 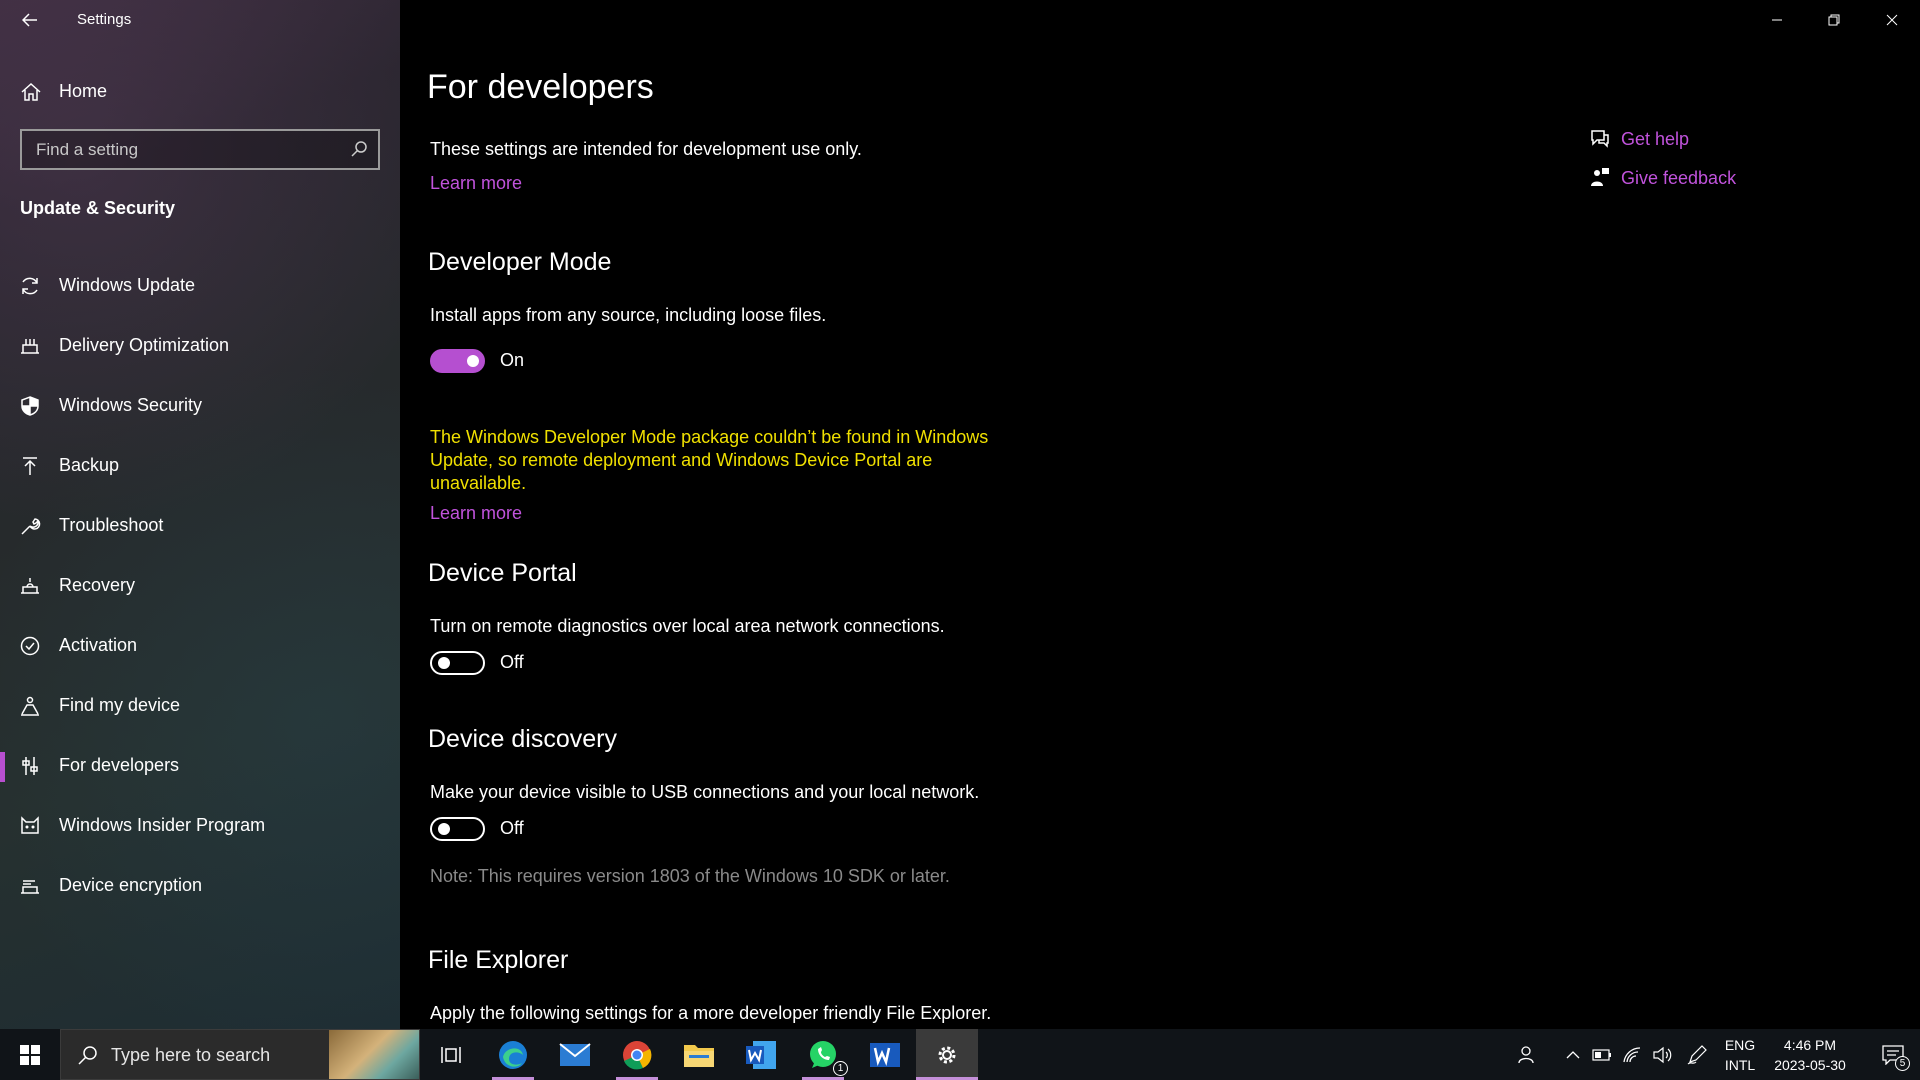 I want to click on sidebar-item-label: Troubleshoot, so click(x=111, y=525).